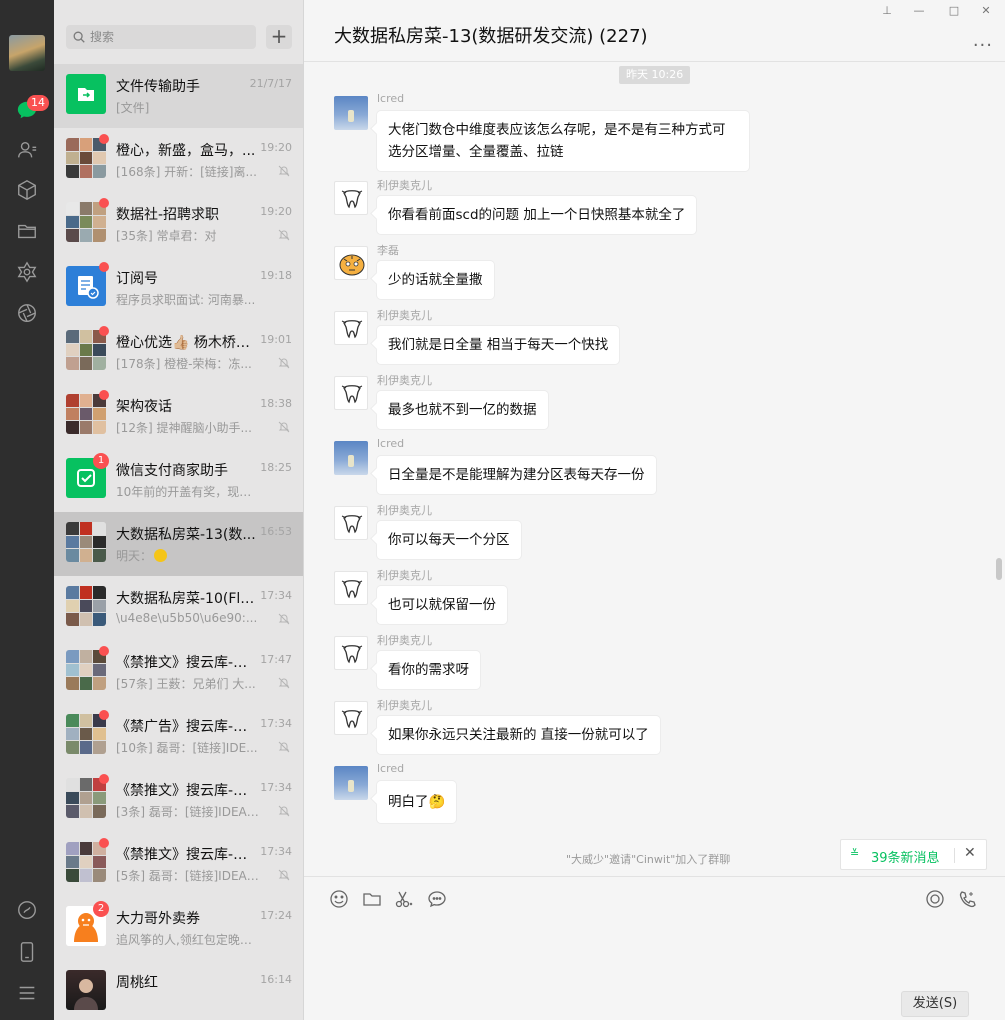 The width and height of the screenshot is (1005, 1020). What do you see at coordinates (954, 10) in the screenshot?
I see `maximize-icon: □` at bounding box center [954, 10].